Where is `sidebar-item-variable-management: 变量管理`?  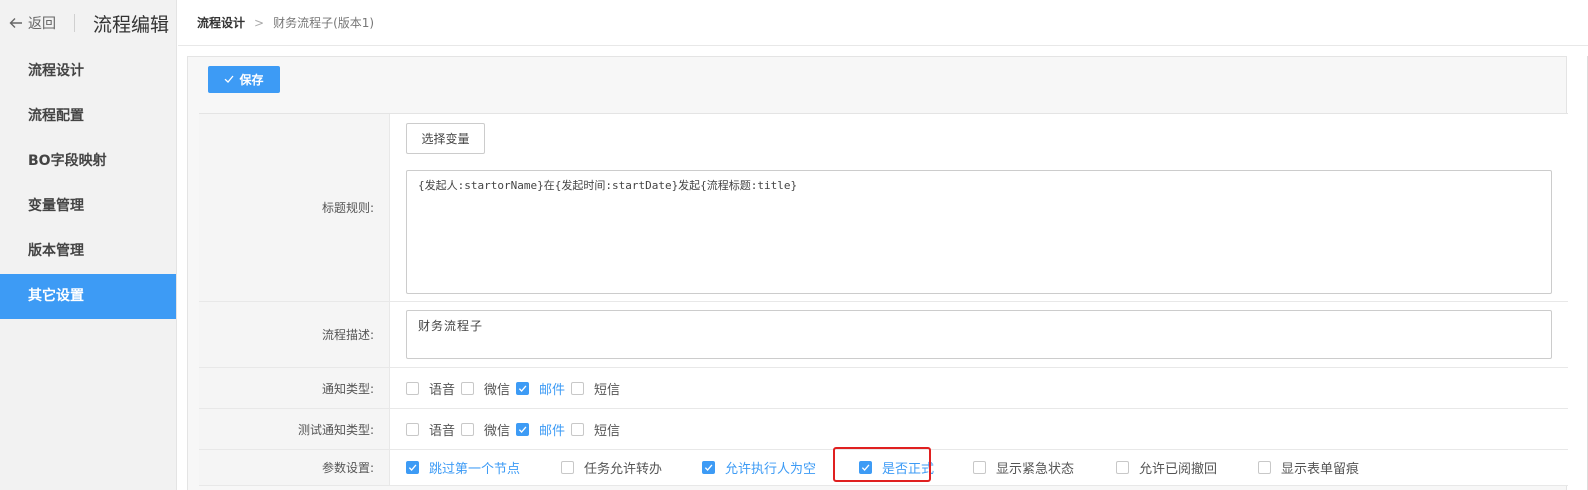 sidebar-item-variable-management: 变量管理 is located at coordinates (88, 206).